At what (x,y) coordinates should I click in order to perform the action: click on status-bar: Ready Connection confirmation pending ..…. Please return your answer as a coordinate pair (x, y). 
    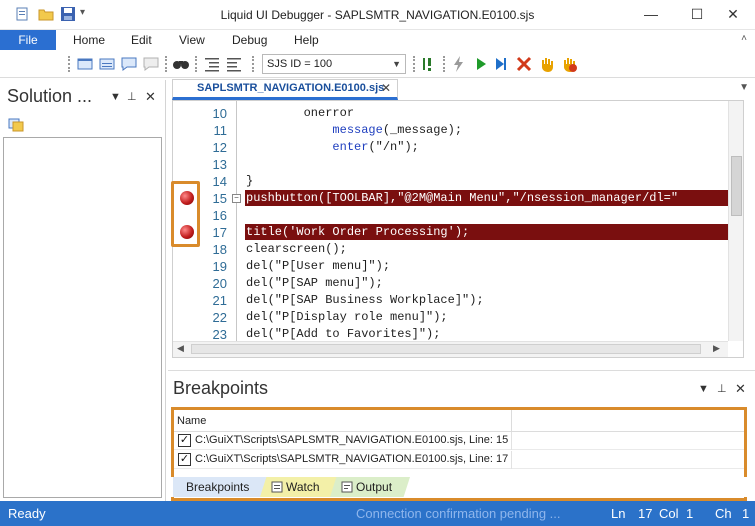
    Looking at the image, I should click on (377, 513).